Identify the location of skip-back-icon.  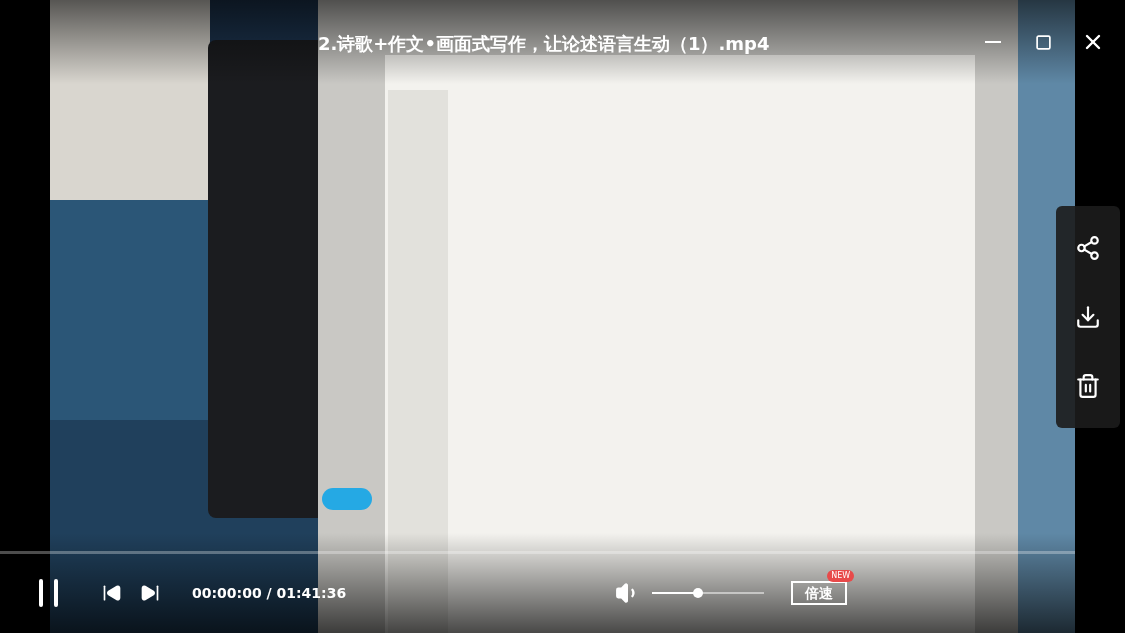
(112, 593).